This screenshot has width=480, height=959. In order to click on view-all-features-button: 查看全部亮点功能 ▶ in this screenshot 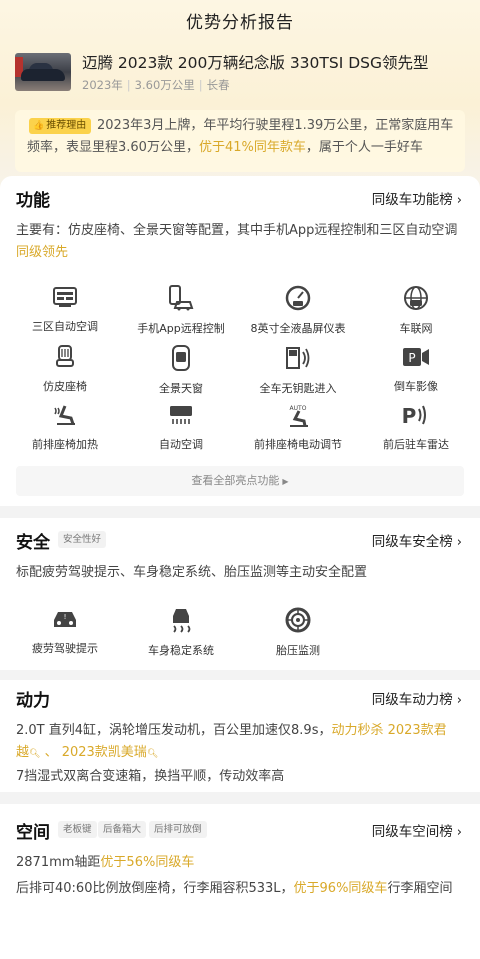, I will do `click(240, 481)`.